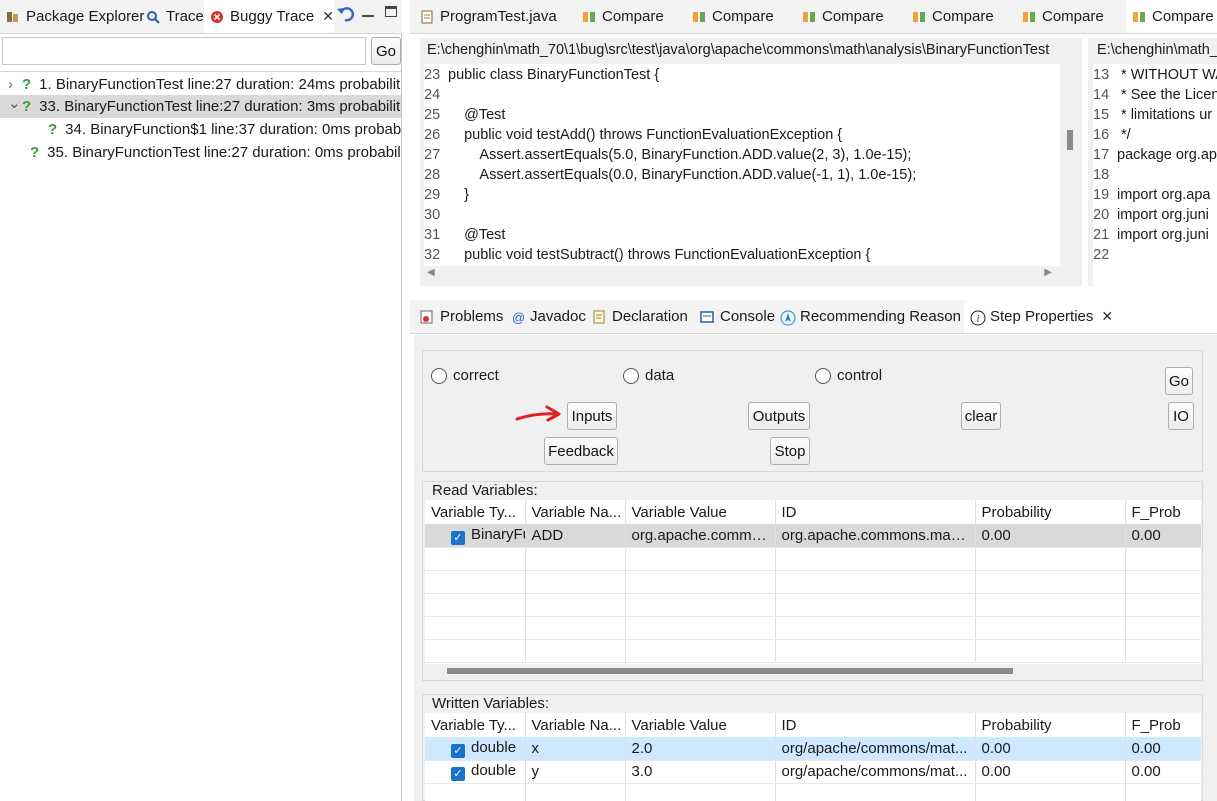 The image size is (1217, 801). I want to click on table-cell: 2.0, so click(700, 749).